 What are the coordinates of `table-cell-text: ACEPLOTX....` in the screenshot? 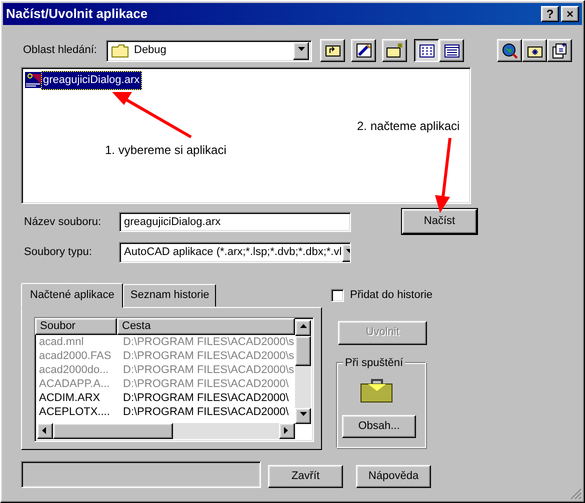 It's located at (74, 411).